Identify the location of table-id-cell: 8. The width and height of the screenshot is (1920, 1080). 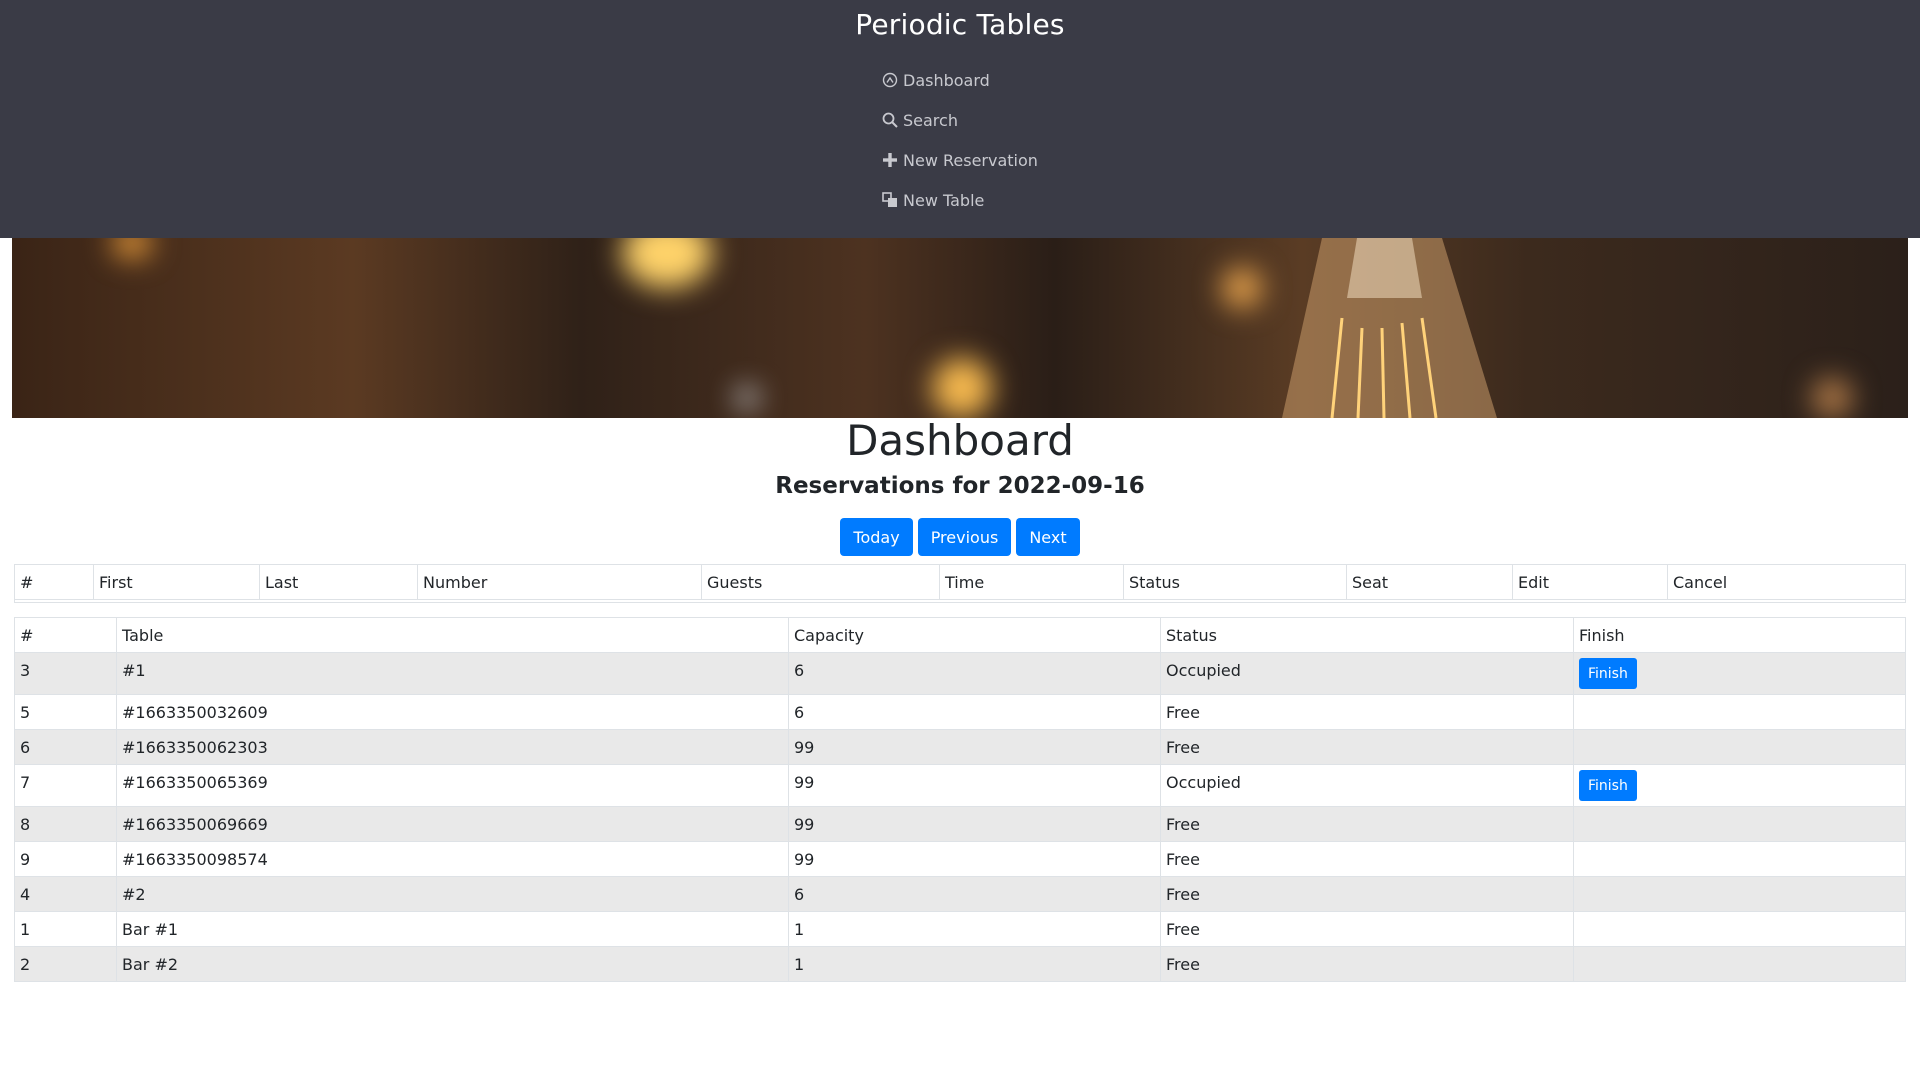
(65, 824).